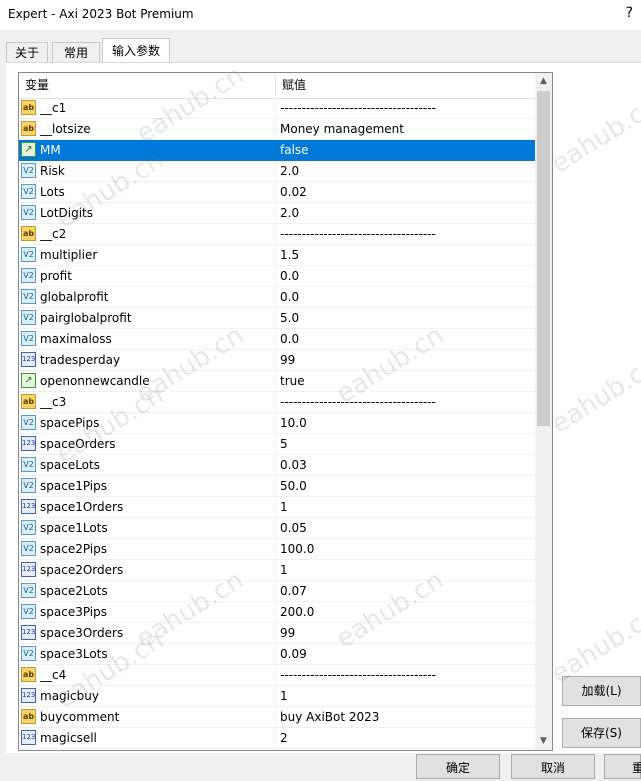 The height and width of the screenshot is (781, 641). Describe the element at coordinates (543, 258) in the screenshot. I see `scroll-thumb` at that location.